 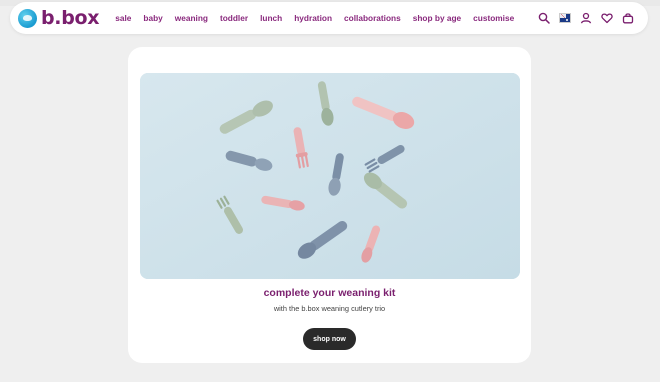 What do you see at coordinates (234, 18) in the screenshot?
I see `nav-item-toddler: toddler` at bounding box center [234, 18].